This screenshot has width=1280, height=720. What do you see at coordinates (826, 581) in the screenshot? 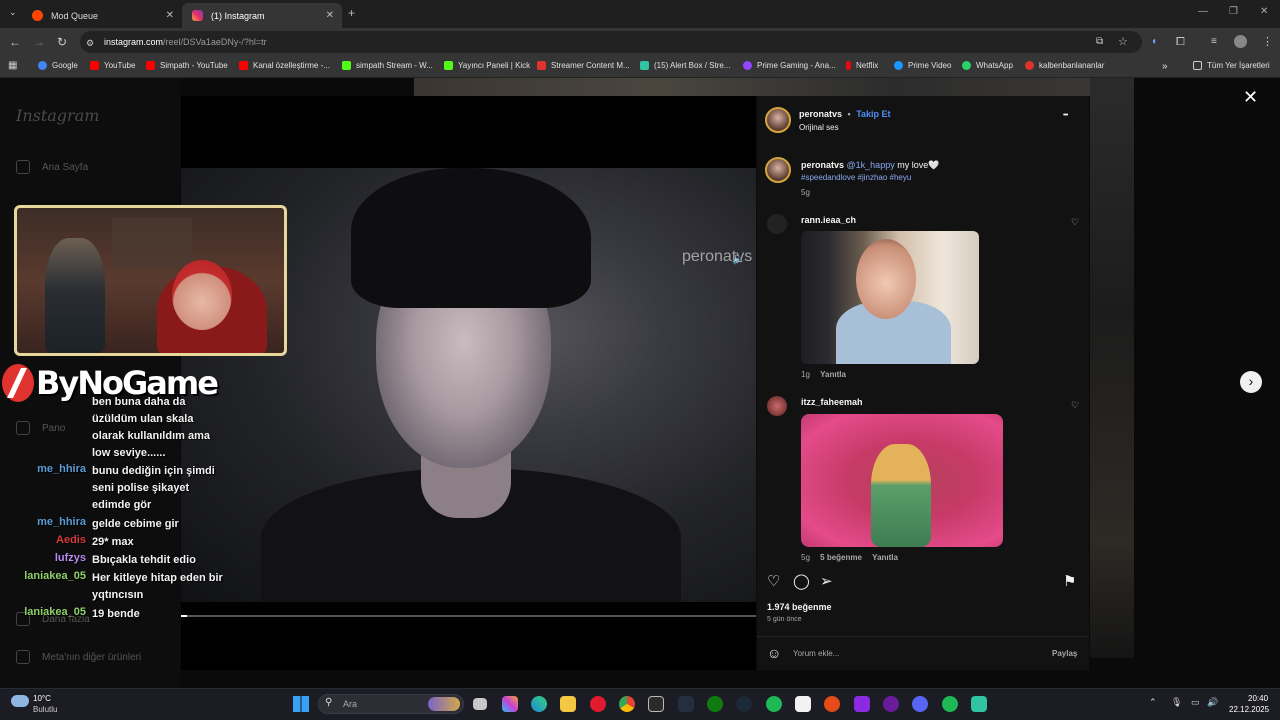
I see `share-icon: ➢` at bounding box center [826, 581].